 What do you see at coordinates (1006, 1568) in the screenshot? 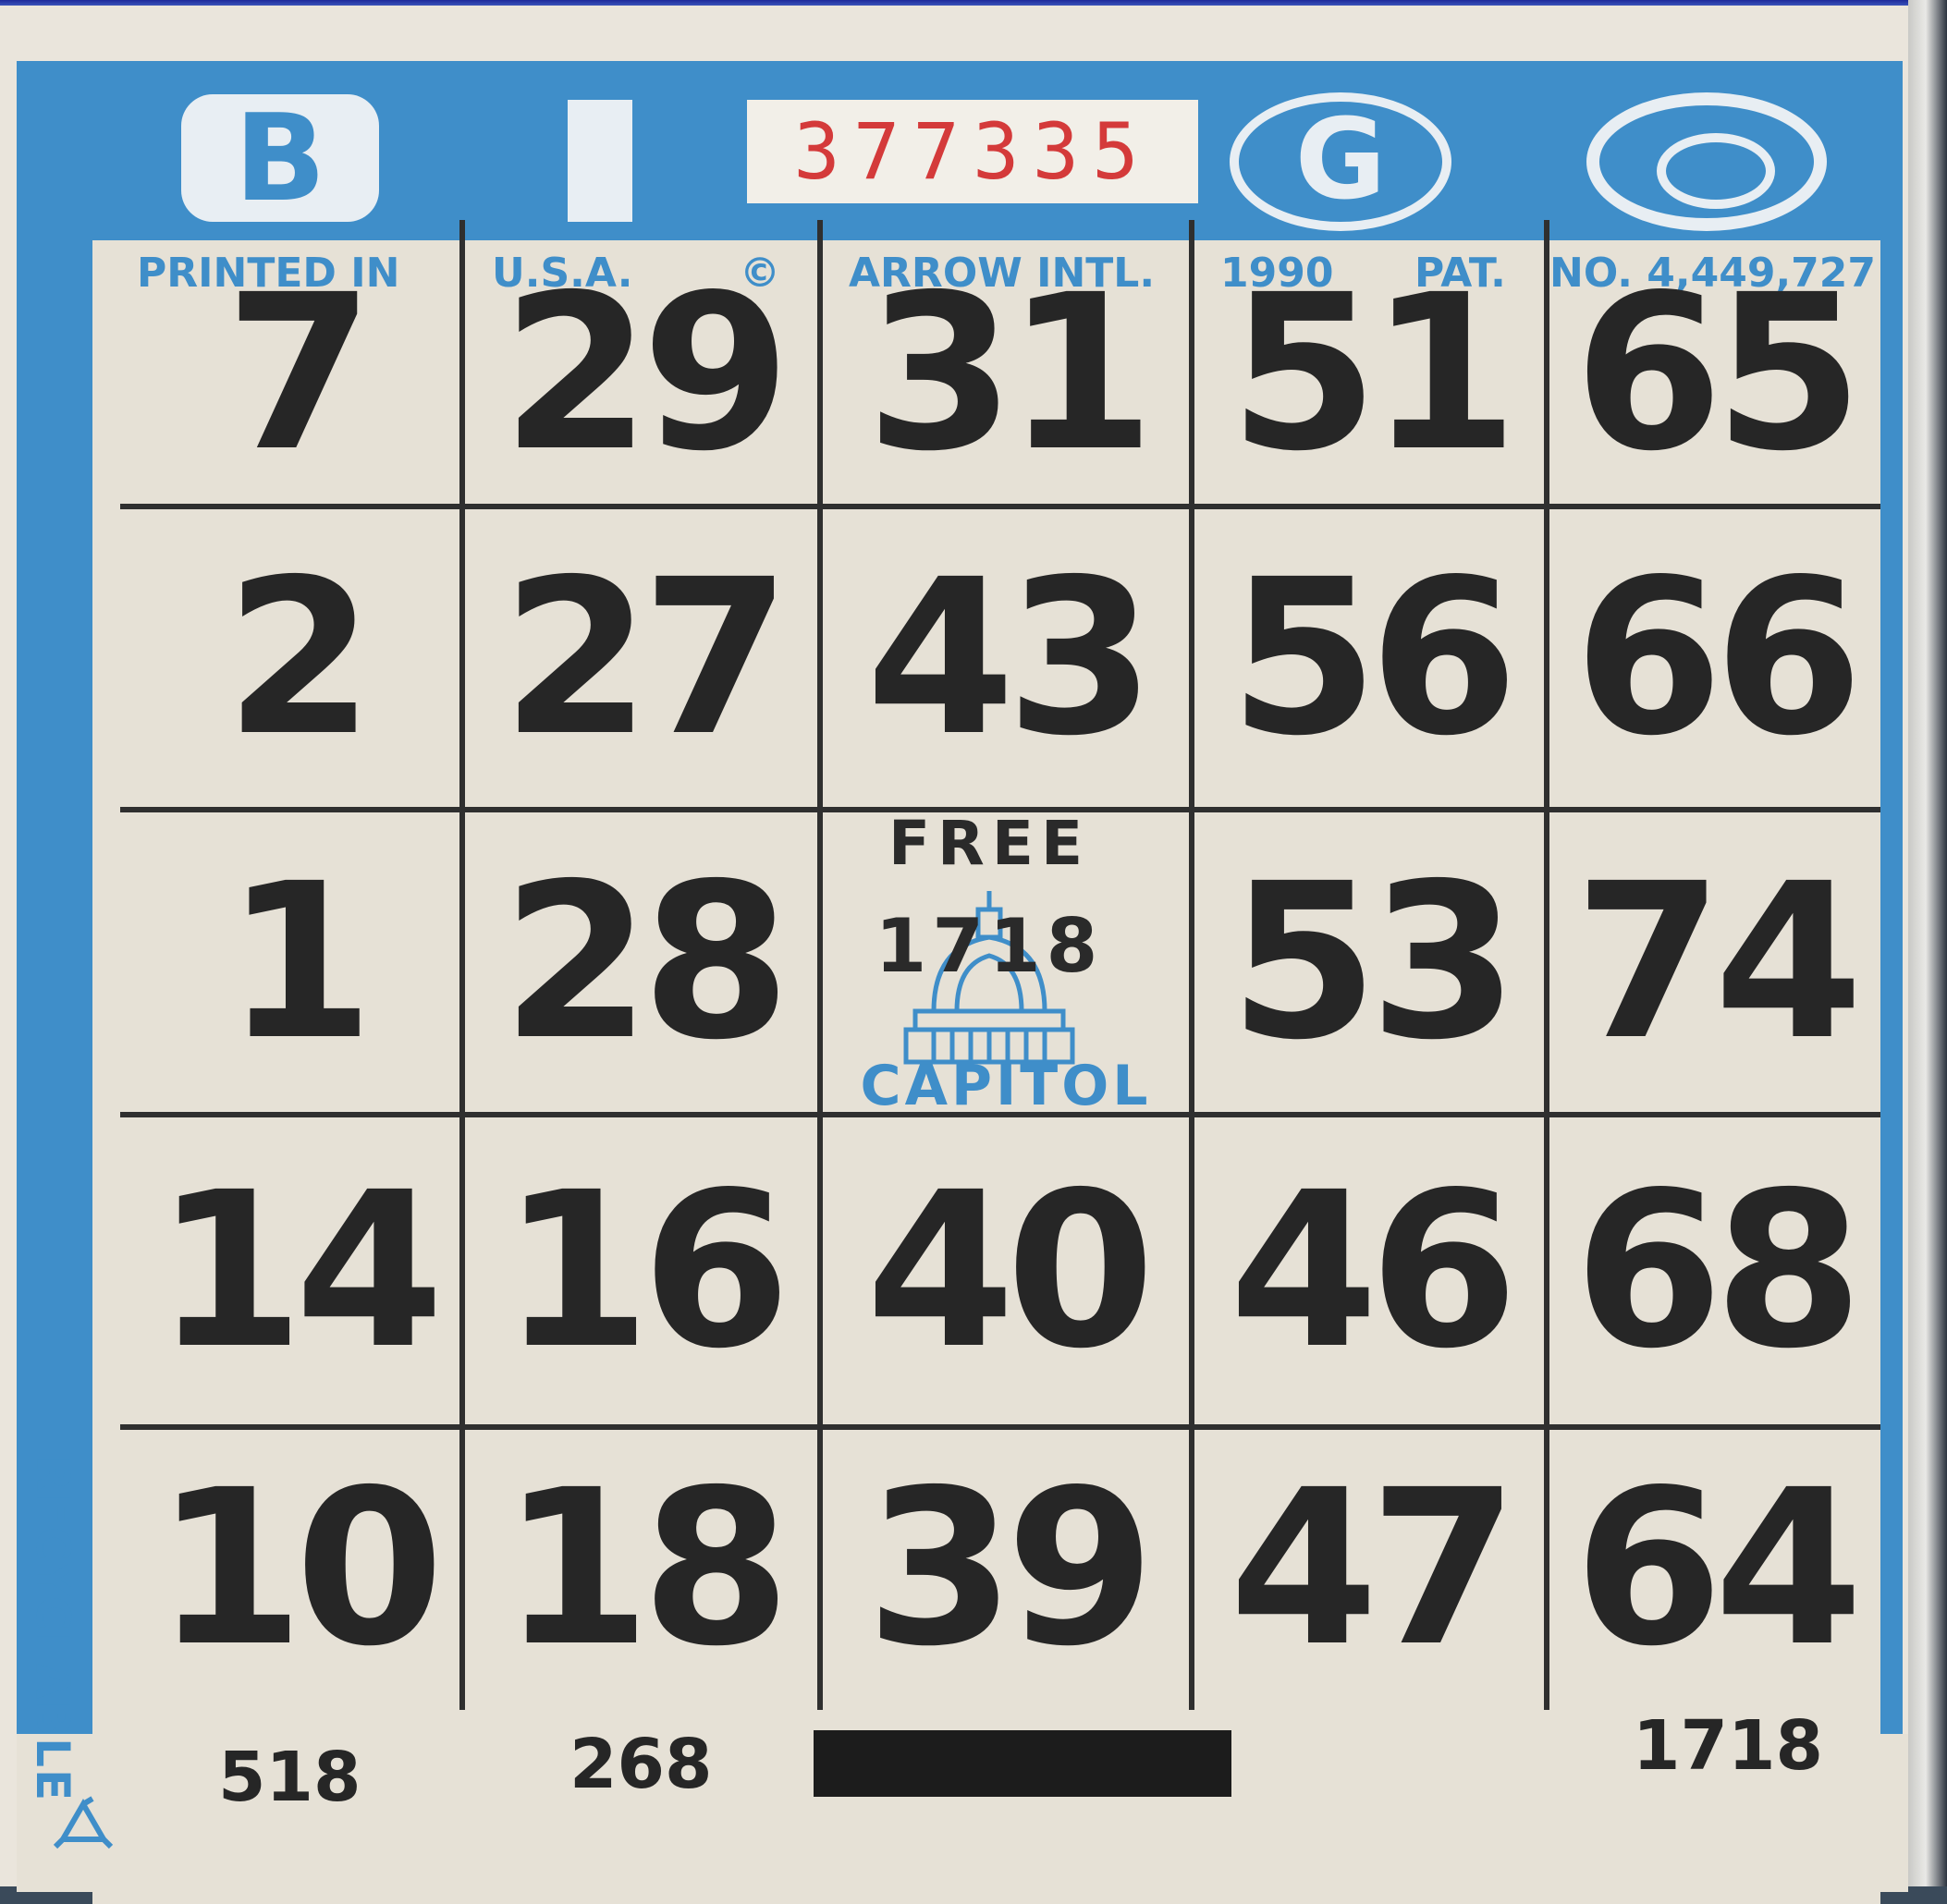
I see `cell-n5: 39` at bounding box center [1006, 1568].